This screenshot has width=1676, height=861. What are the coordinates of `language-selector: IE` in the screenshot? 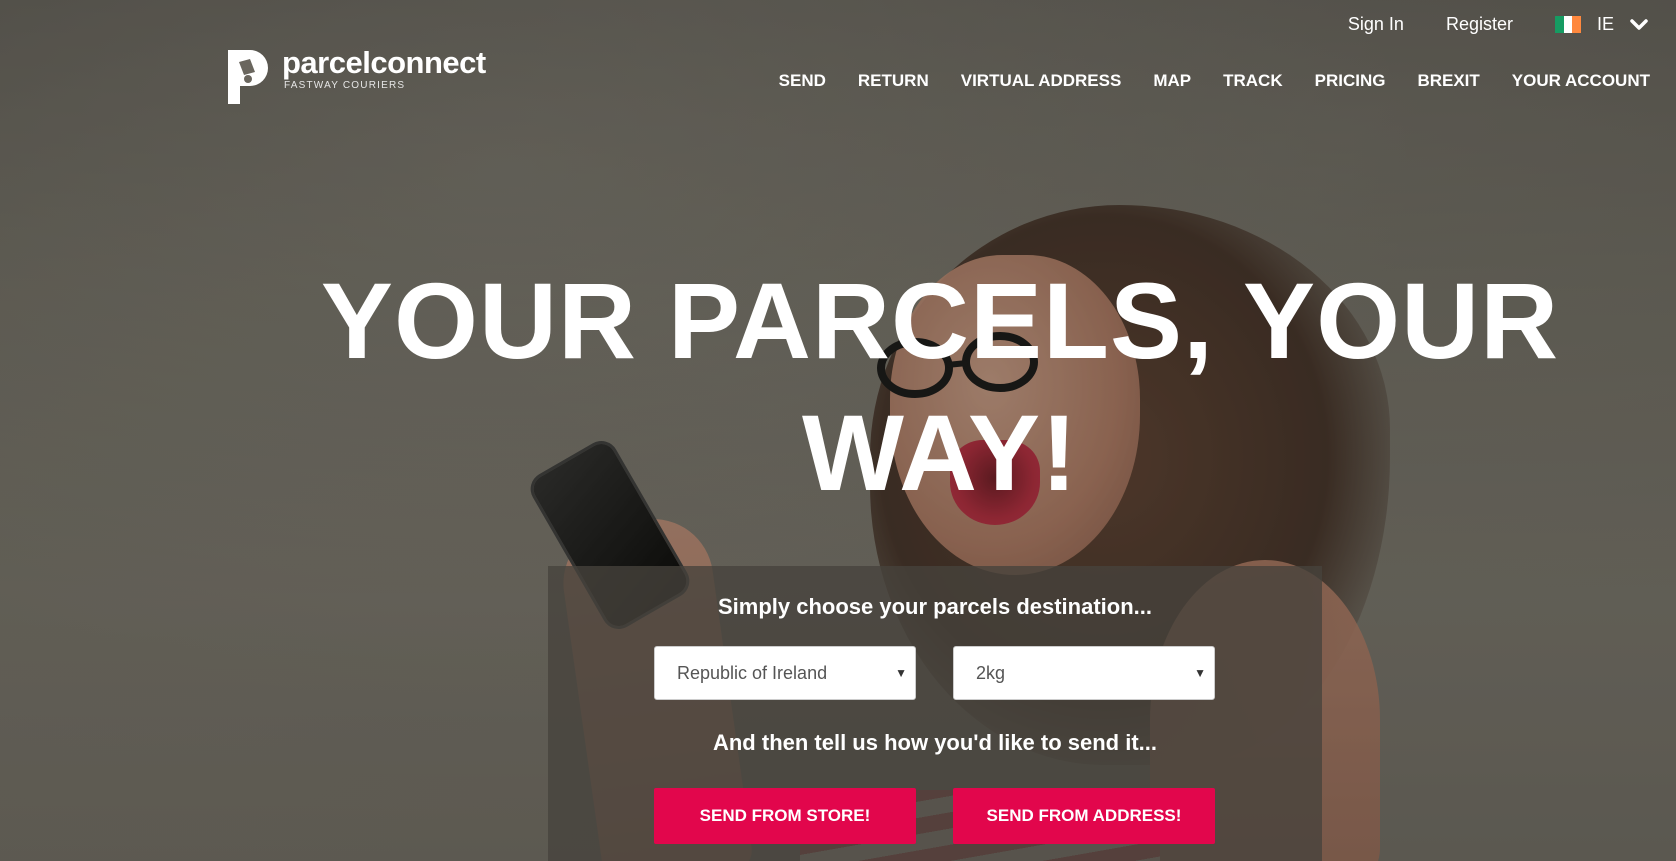 It's located at (1601, 24).